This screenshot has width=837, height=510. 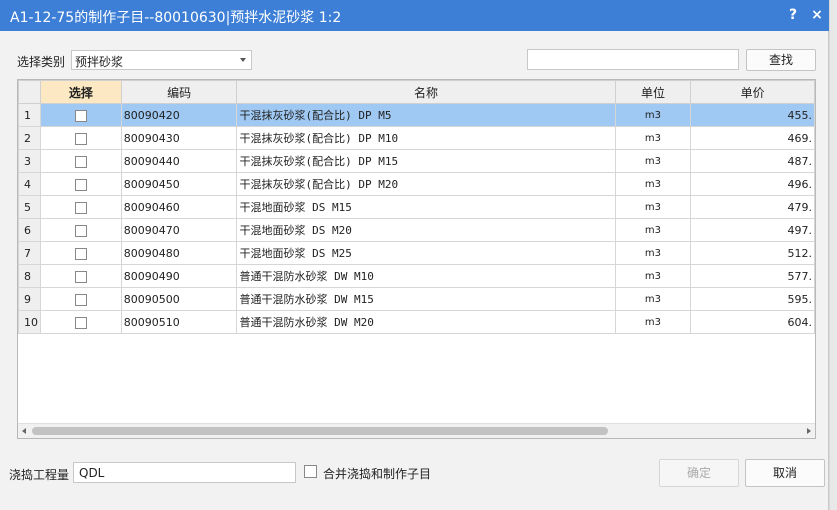 I want to click on name-cell: 干混地面砂浆 DS M20, so click(x=426, y=230).